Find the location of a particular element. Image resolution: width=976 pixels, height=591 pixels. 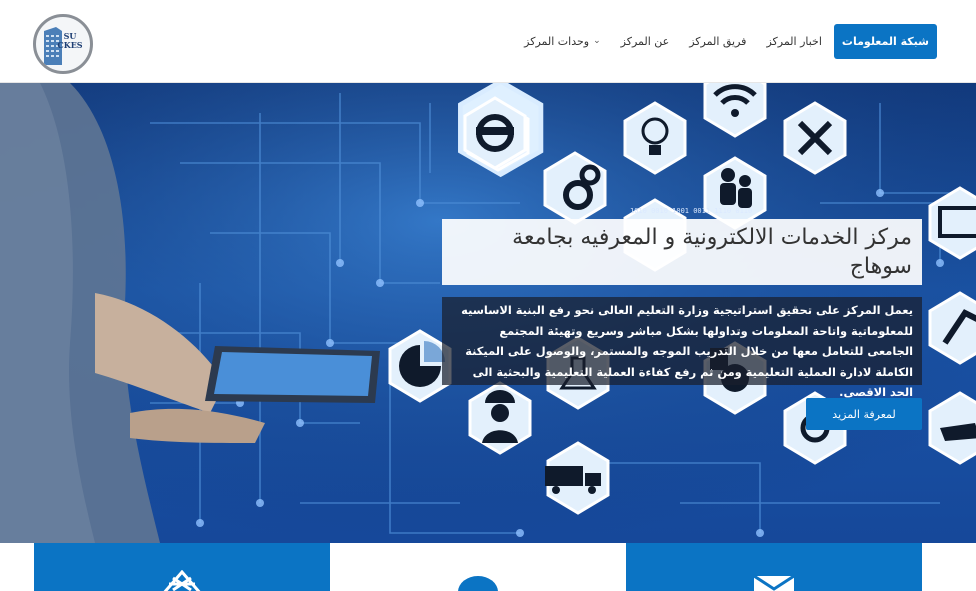

envelope-icon is located at coordinates (774, 582).